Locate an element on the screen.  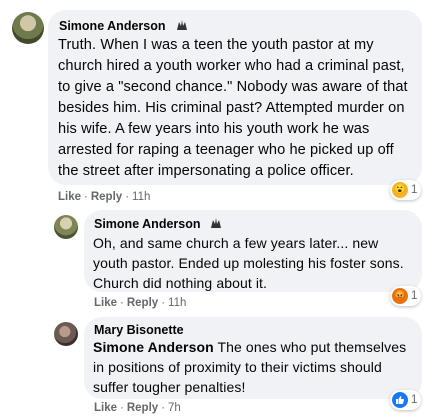
angry-emoji-icon: 😡 is located at coordinates (400, 296).